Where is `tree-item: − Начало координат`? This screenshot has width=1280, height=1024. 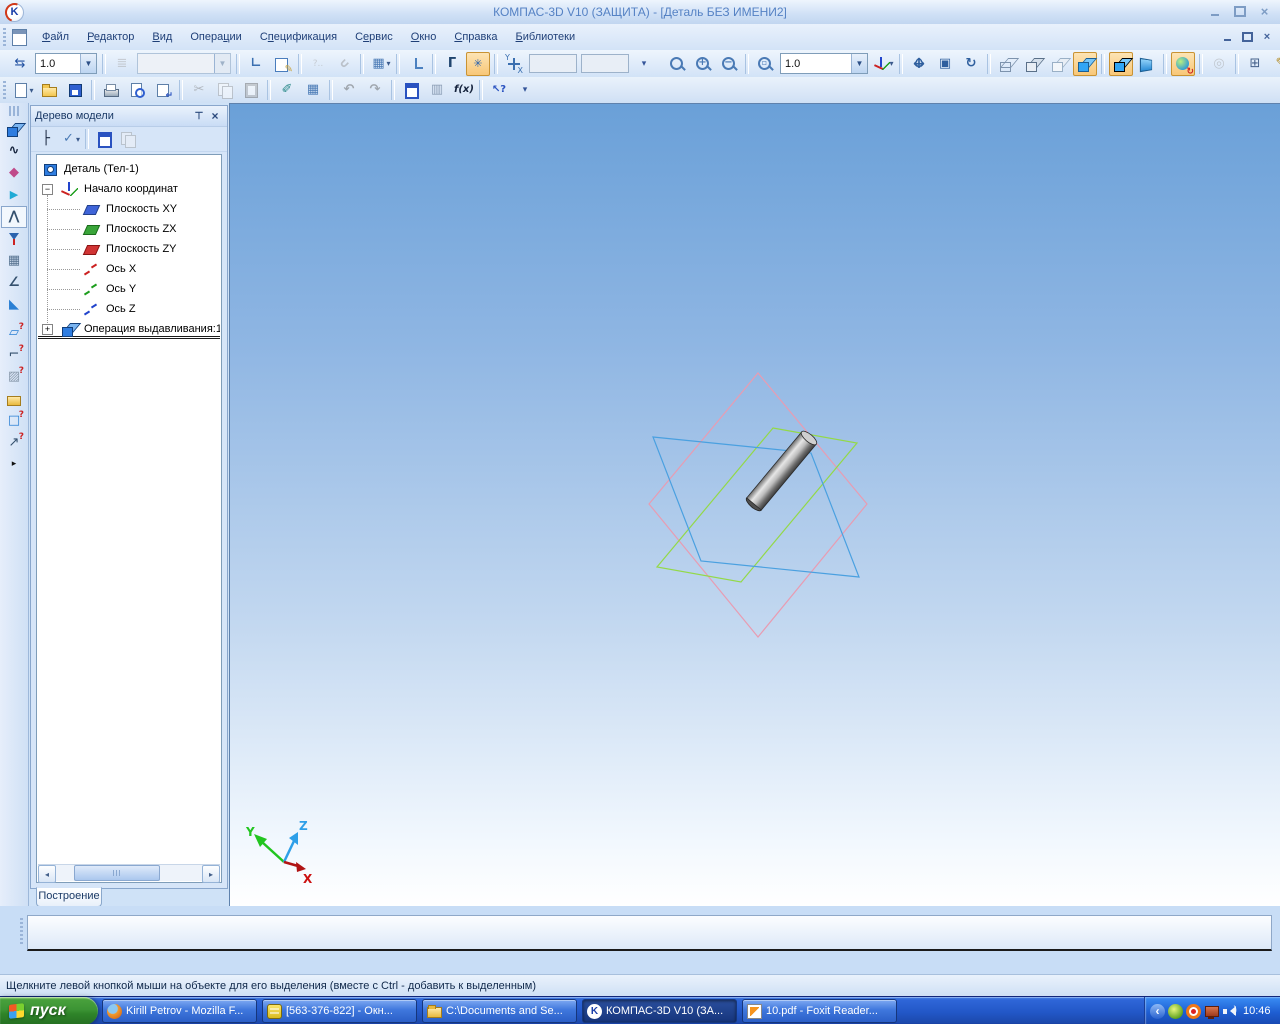 tree-item: − Начало координат is located at coordinates (129, 189).